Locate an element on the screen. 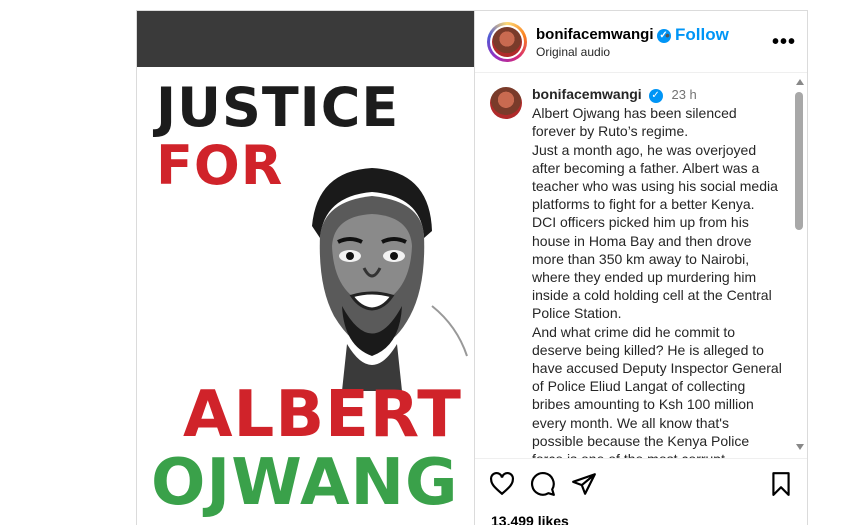 This screenshot has height=525, width=857. comment-avatar is located at coordinates (506, 103).